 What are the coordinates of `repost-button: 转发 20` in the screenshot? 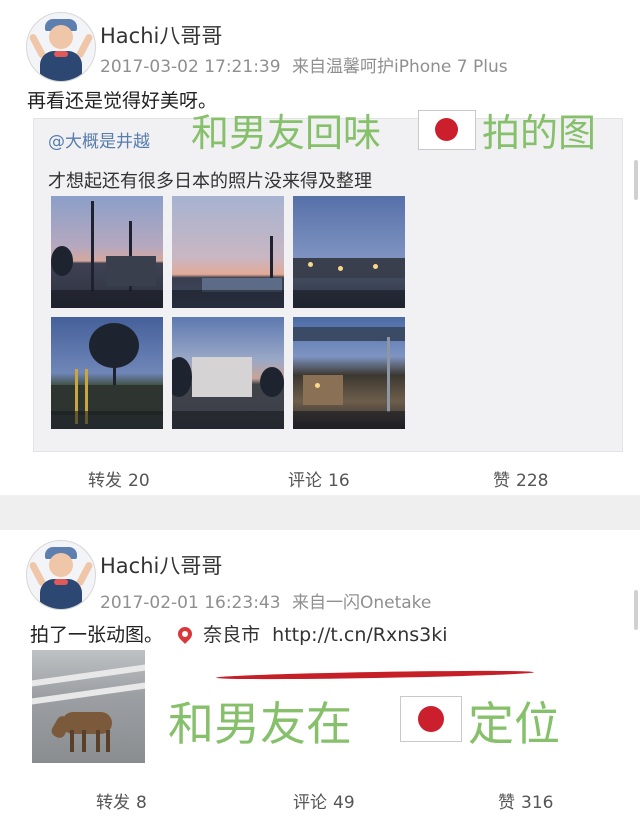 It's located at (119, 478).